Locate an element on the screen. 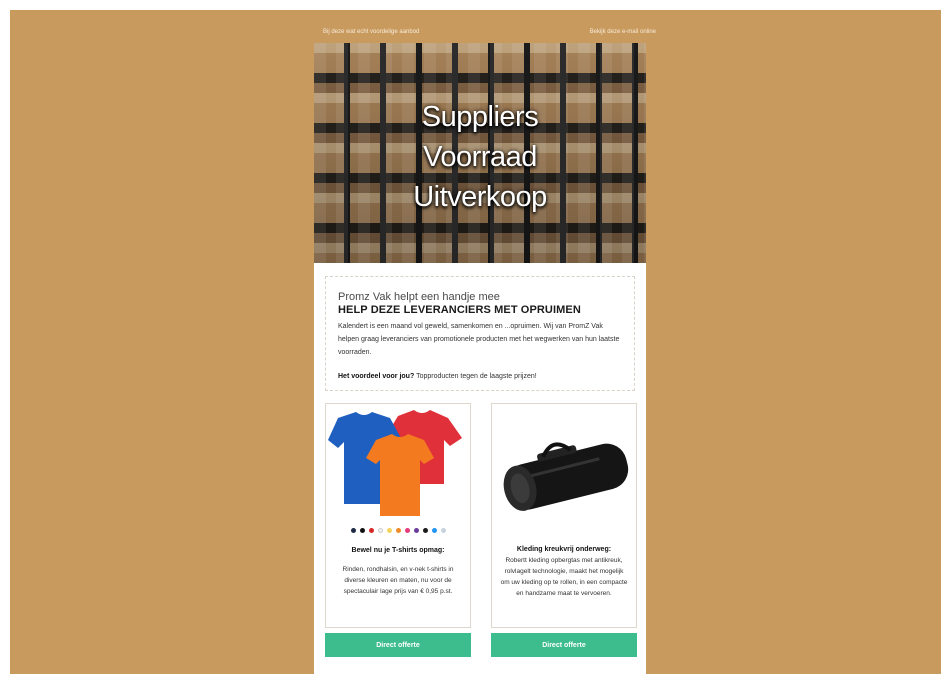  benefit-label: Het voordeel voor jou? is located at coordinates (376, 376).